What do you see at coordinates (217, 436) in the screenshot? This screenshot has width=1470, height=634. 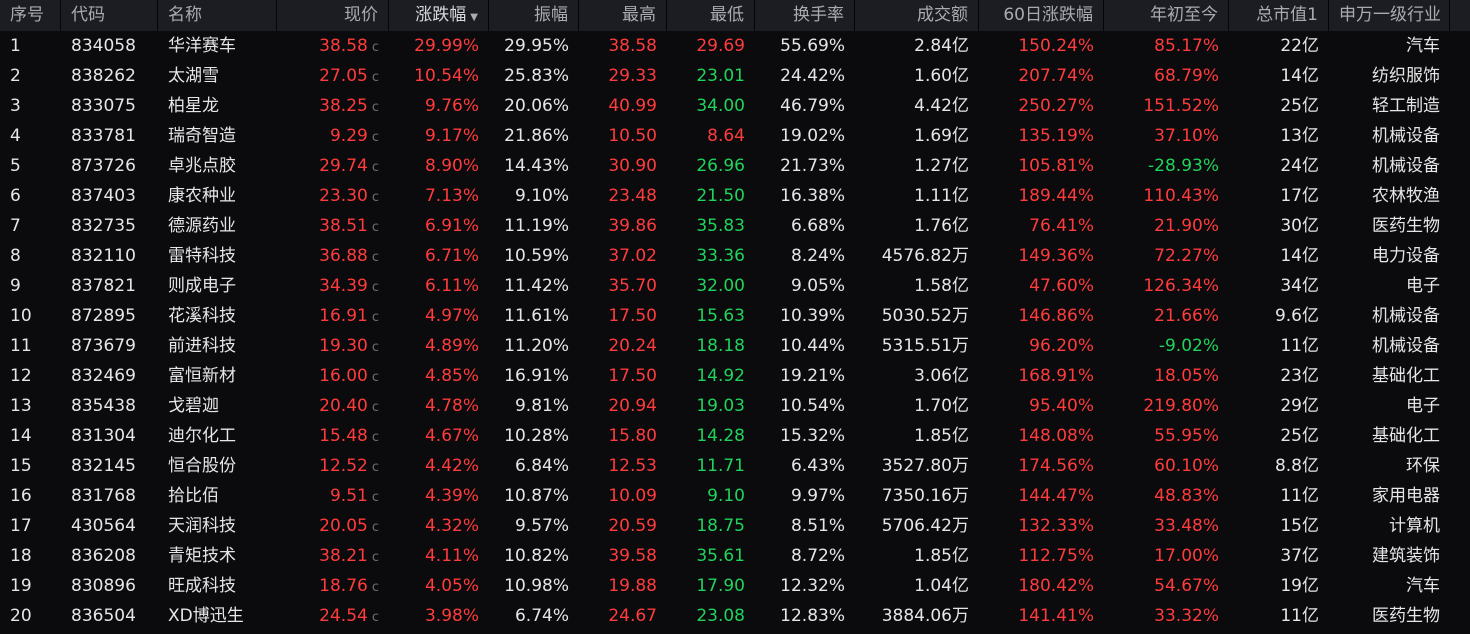 I see `cell-stock-name: 迪尔化工` at bounding box center [217, 436].